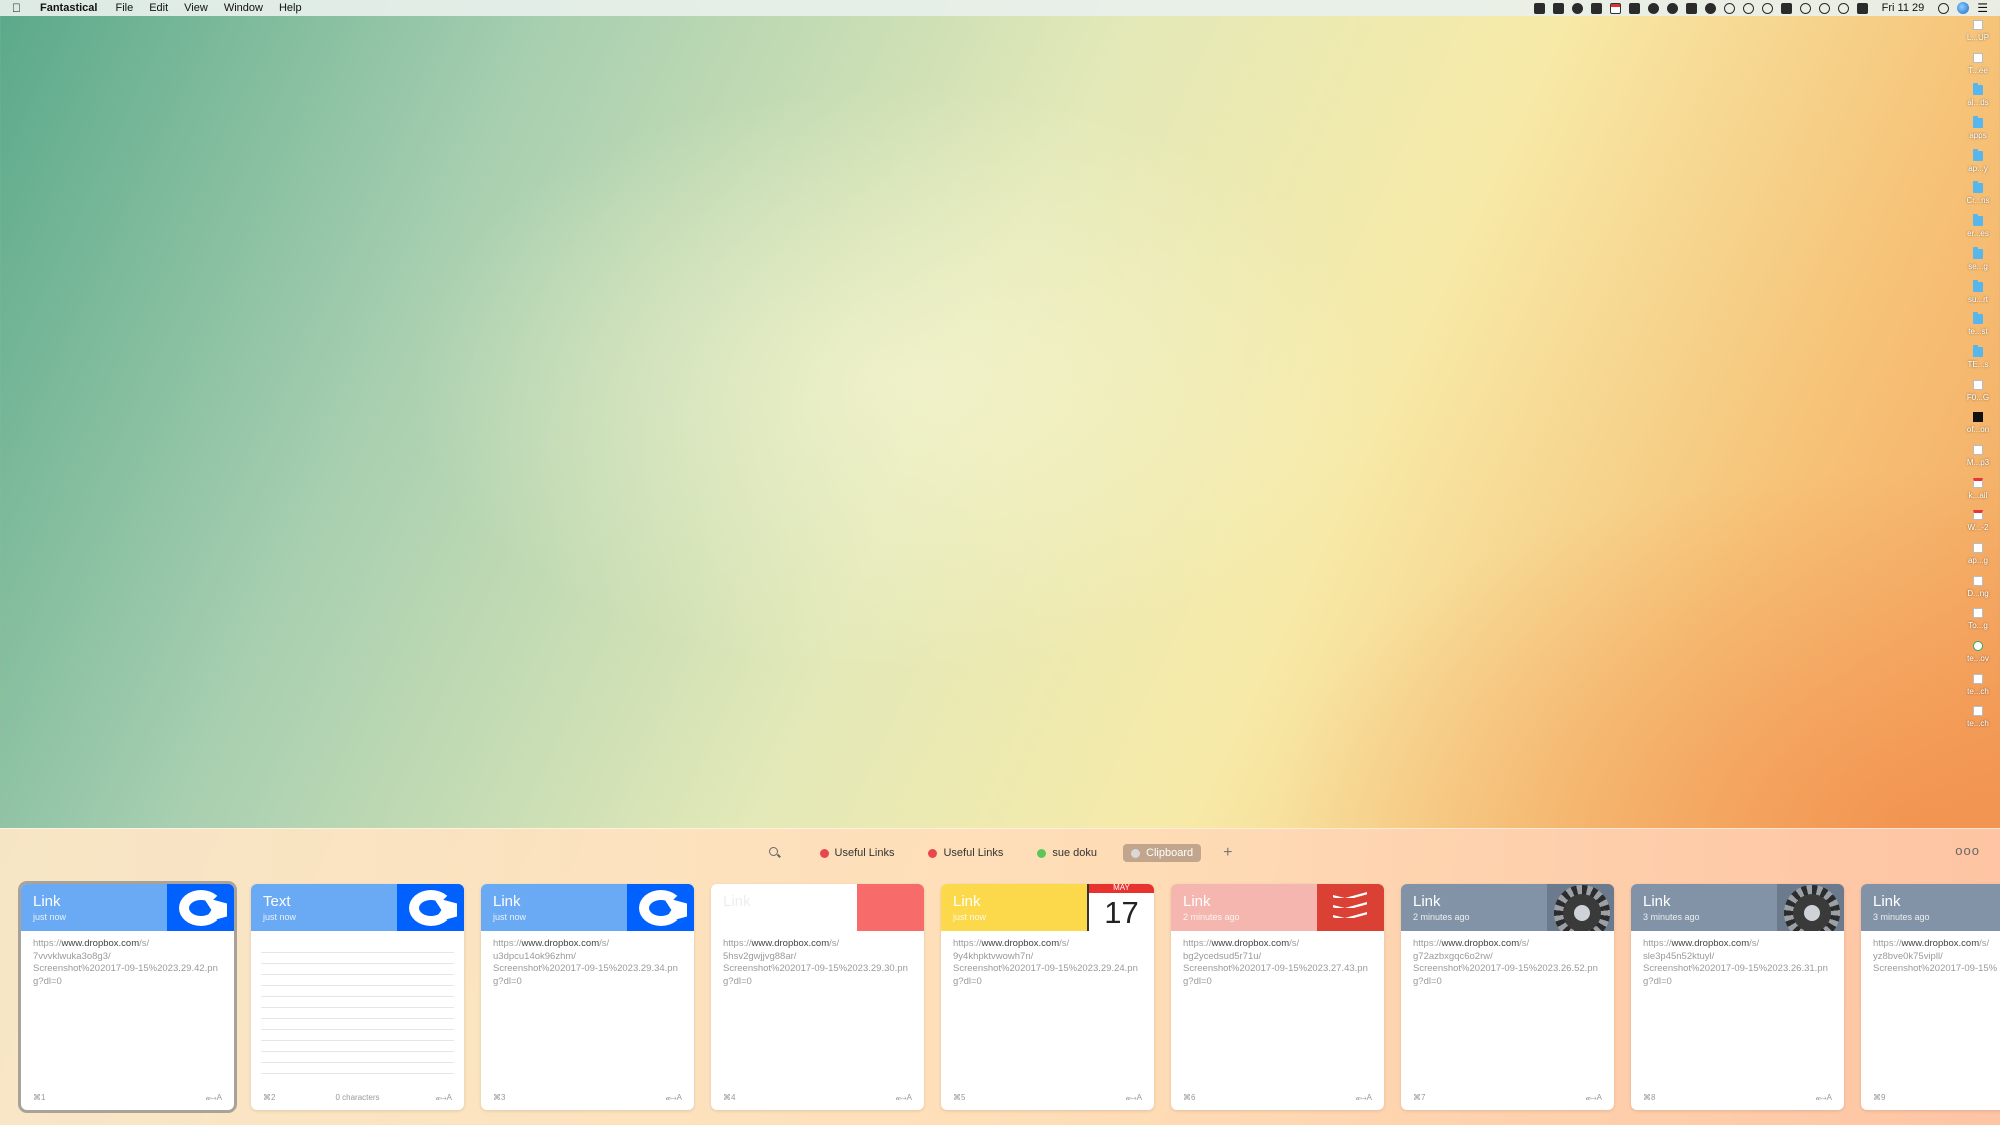  I want to click on calendar-icon, so click(1615, 8).